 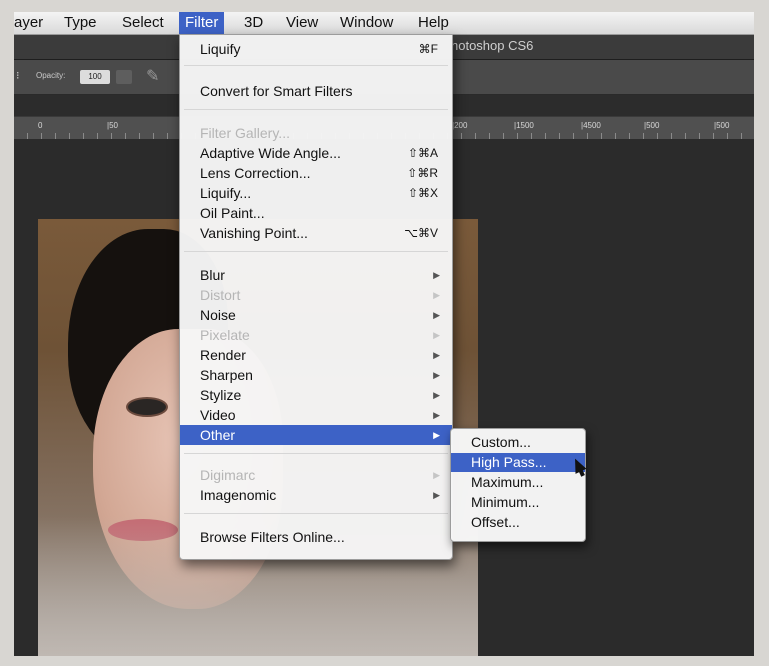 What do you see at coordinates (422, 173) in the screenshot?
I see `menu-item-shortcut: ⇧⌘R` at bounding box center [422, 173].